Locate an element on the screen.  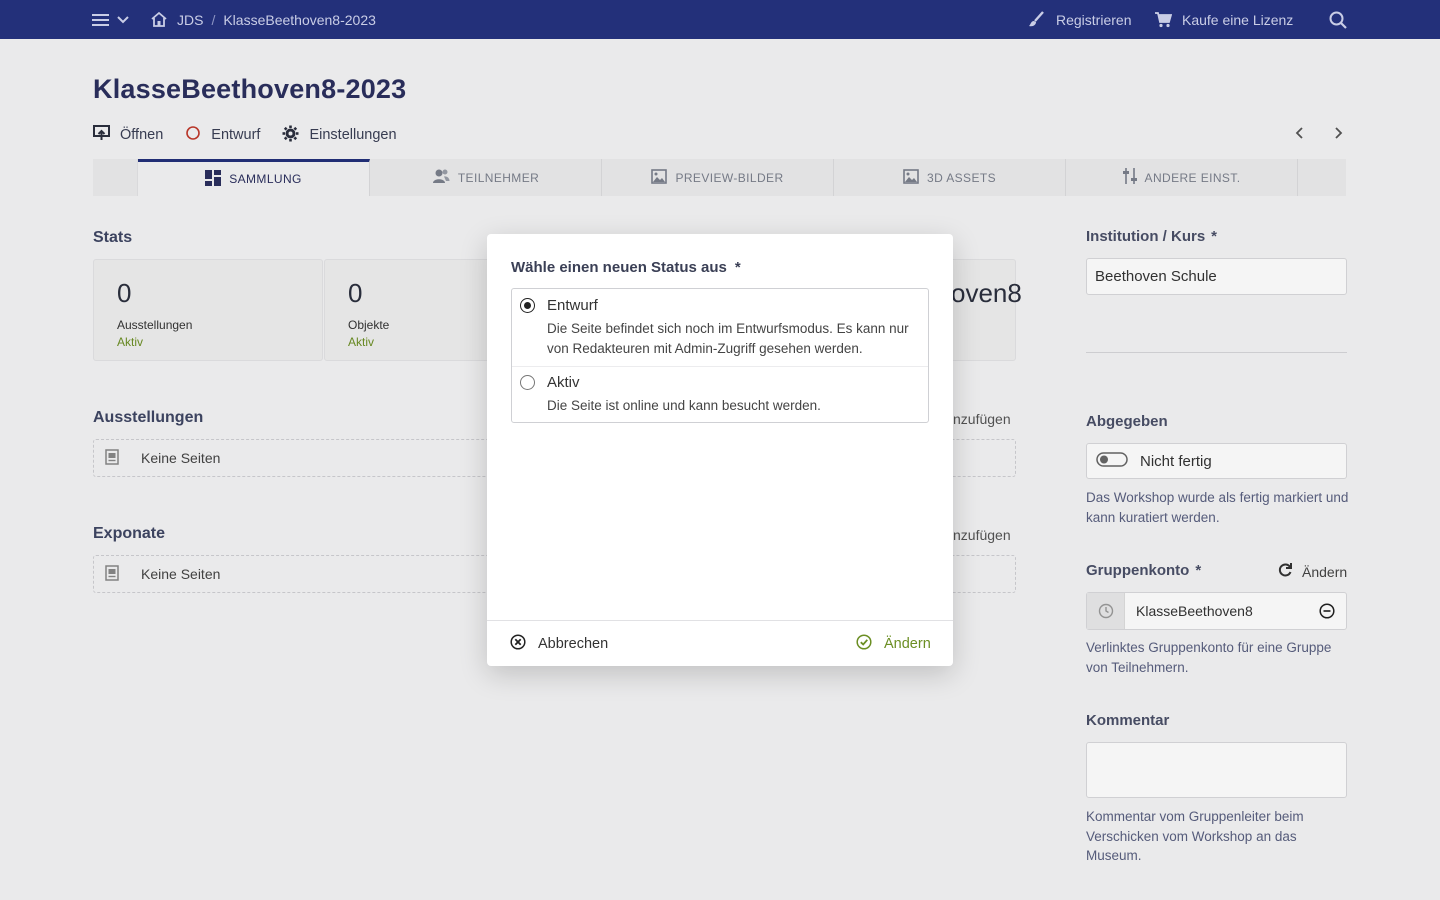
register-label: Registrieren is located at coordinates (1094, 19).